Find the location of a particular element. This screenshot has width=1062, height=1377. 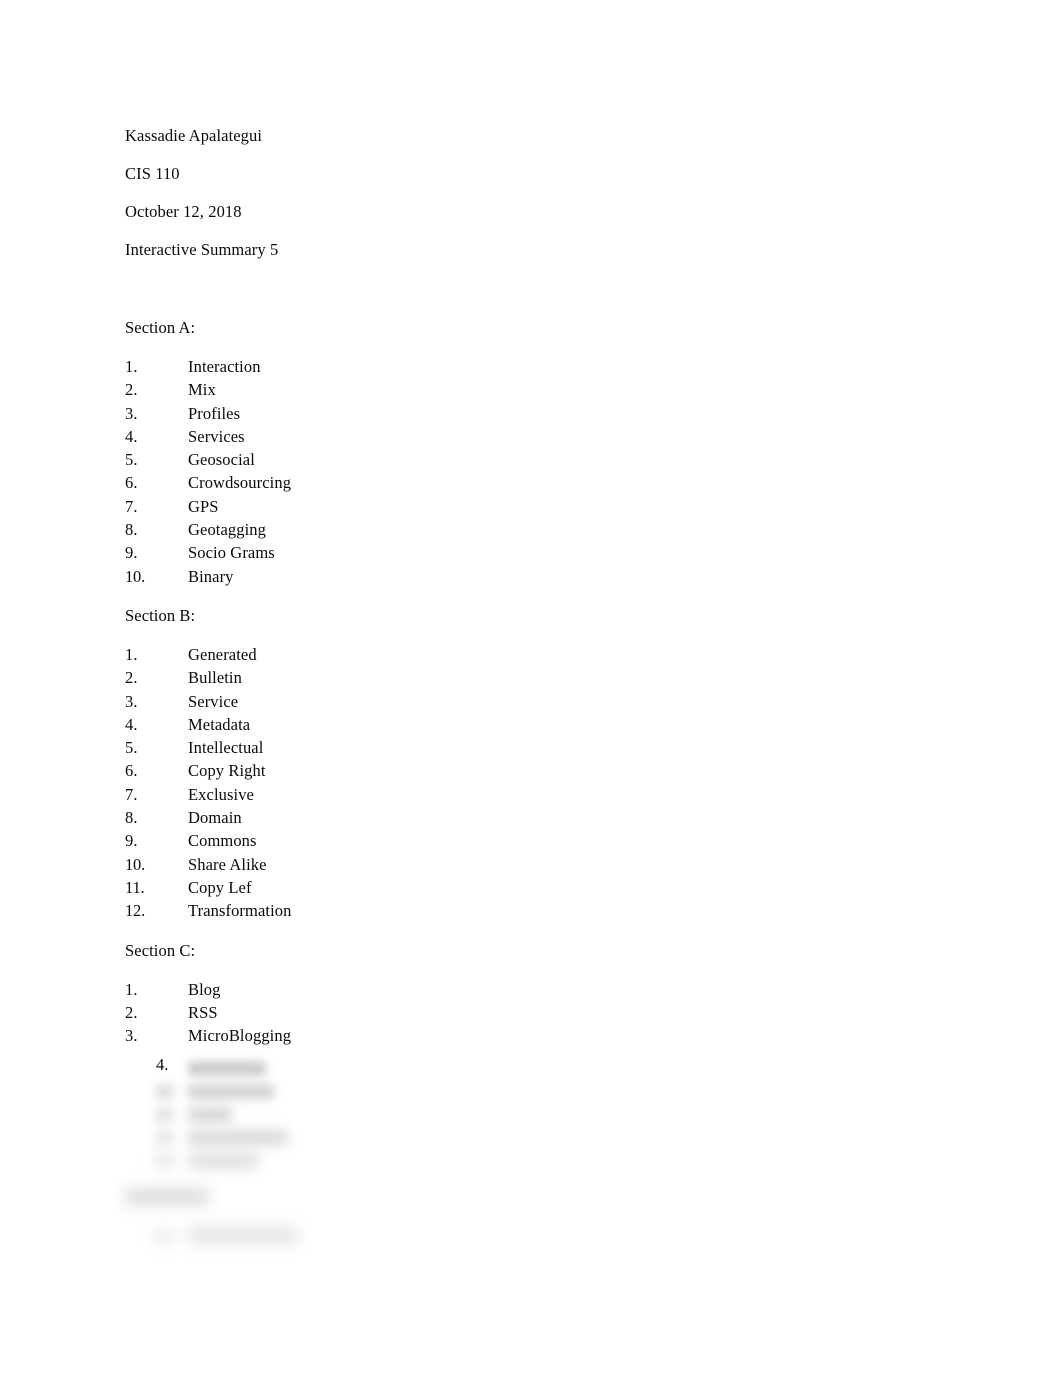

list-item: 7. Exclusive is located at coordinates (535, 794).